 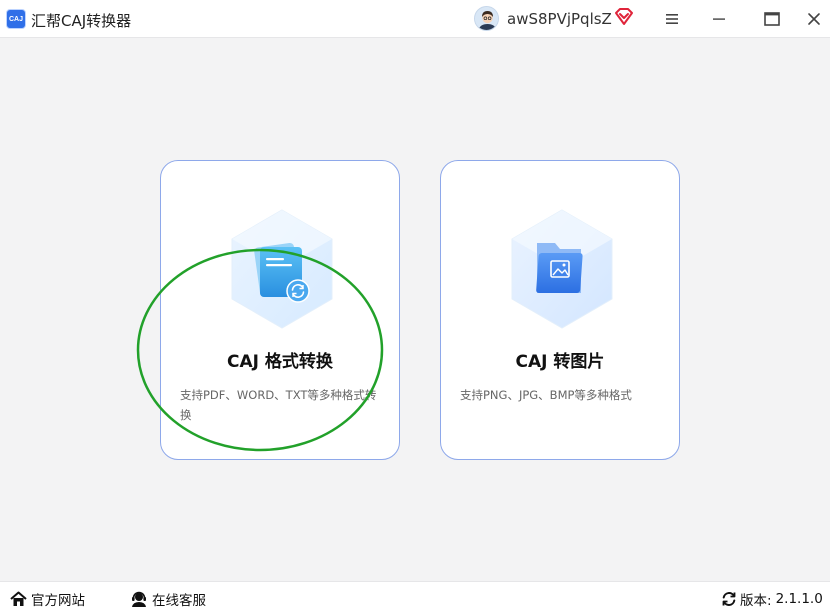 I want to click on home-icon, so click(x=18, y=598).